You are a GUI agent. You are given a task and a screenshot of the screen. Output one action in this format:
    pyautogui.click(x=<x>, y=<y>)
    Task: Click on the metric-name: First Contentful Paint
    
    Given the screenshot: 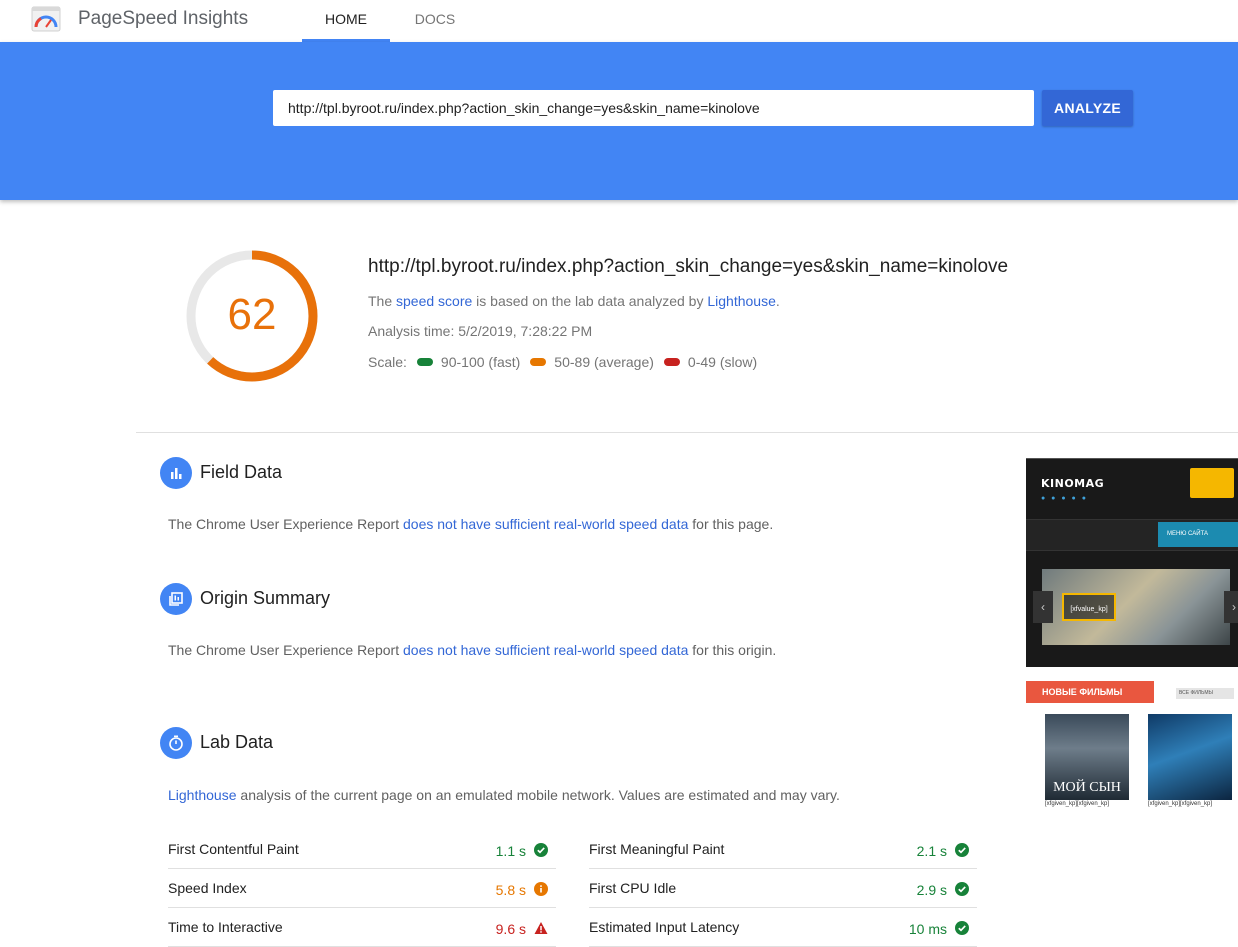 What is the action you would take?
    pyautogui.click(x=233, y=849)
    